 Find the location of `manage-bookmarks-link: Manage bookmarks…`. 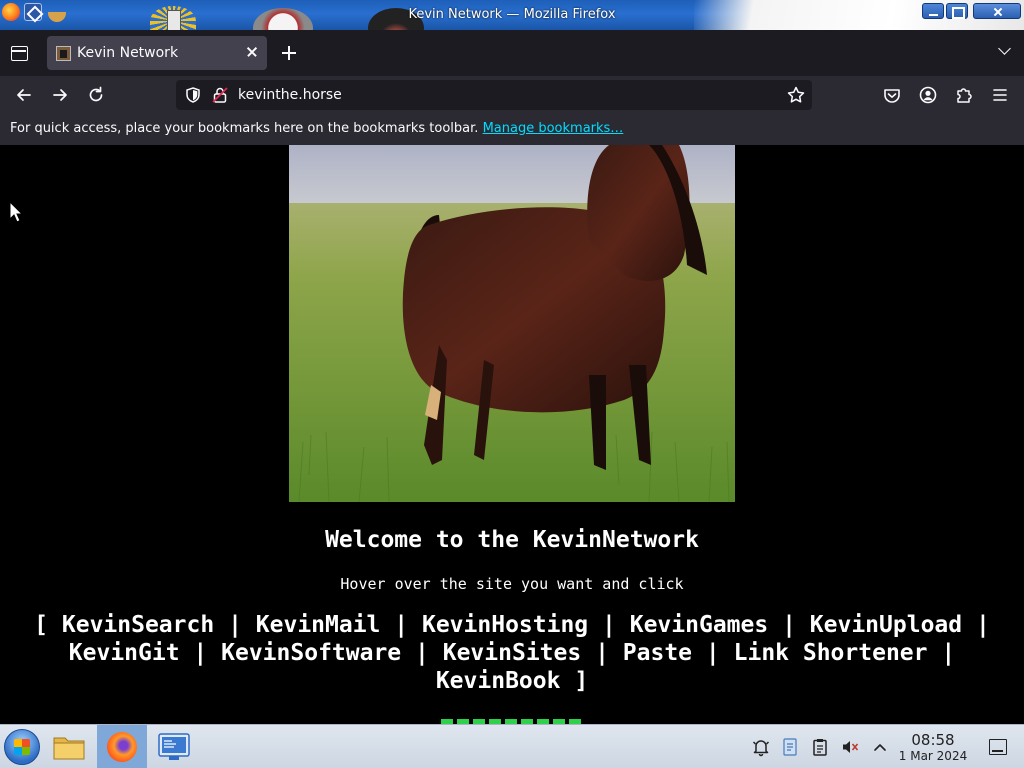

manage-bookmarks-link: Manage bookmarks… is located at coordinates (553, 128).